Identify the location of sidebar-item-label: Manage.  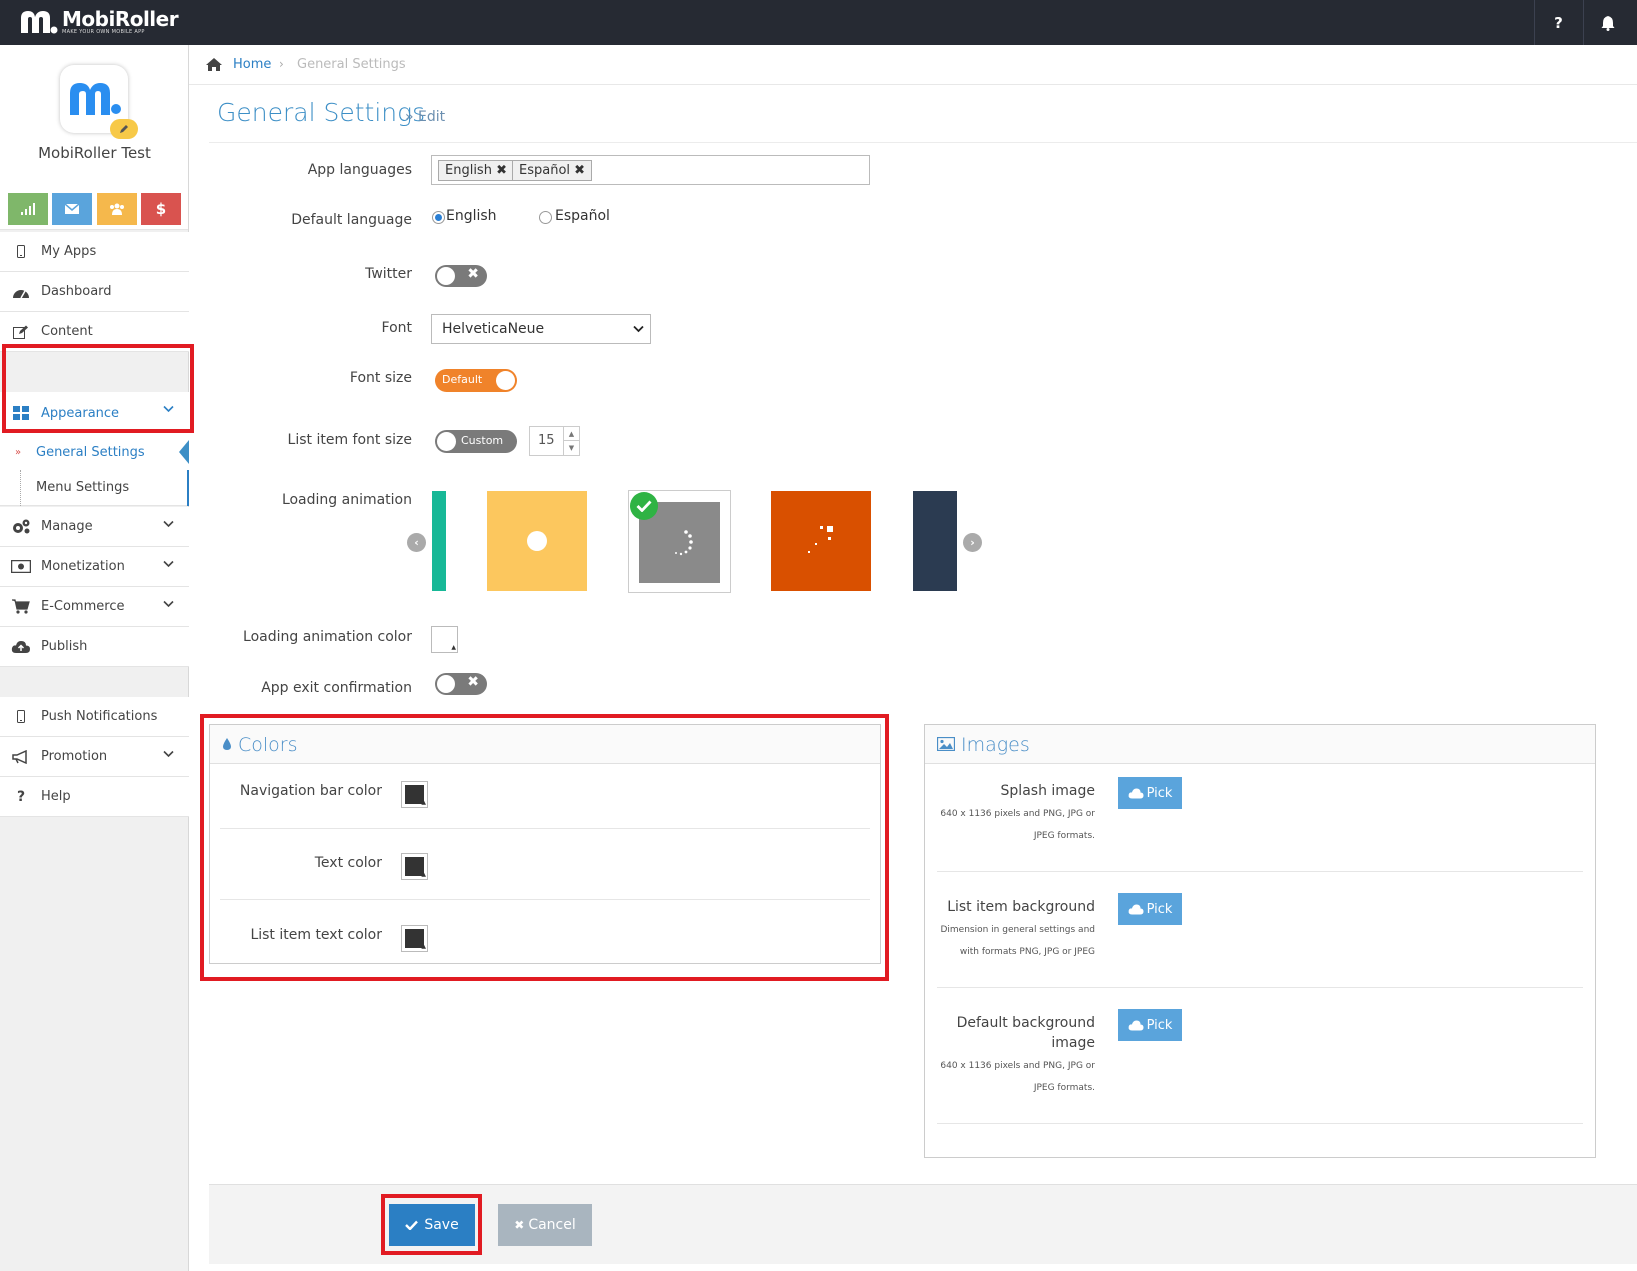
(67, 526).